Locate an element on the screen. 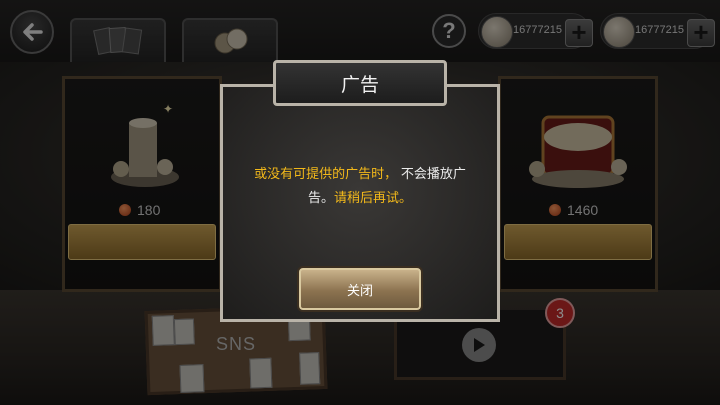 This screenshot has width=720, height=405. dialog-message-part: 不会播放广 is located at coordinates (433, 173).